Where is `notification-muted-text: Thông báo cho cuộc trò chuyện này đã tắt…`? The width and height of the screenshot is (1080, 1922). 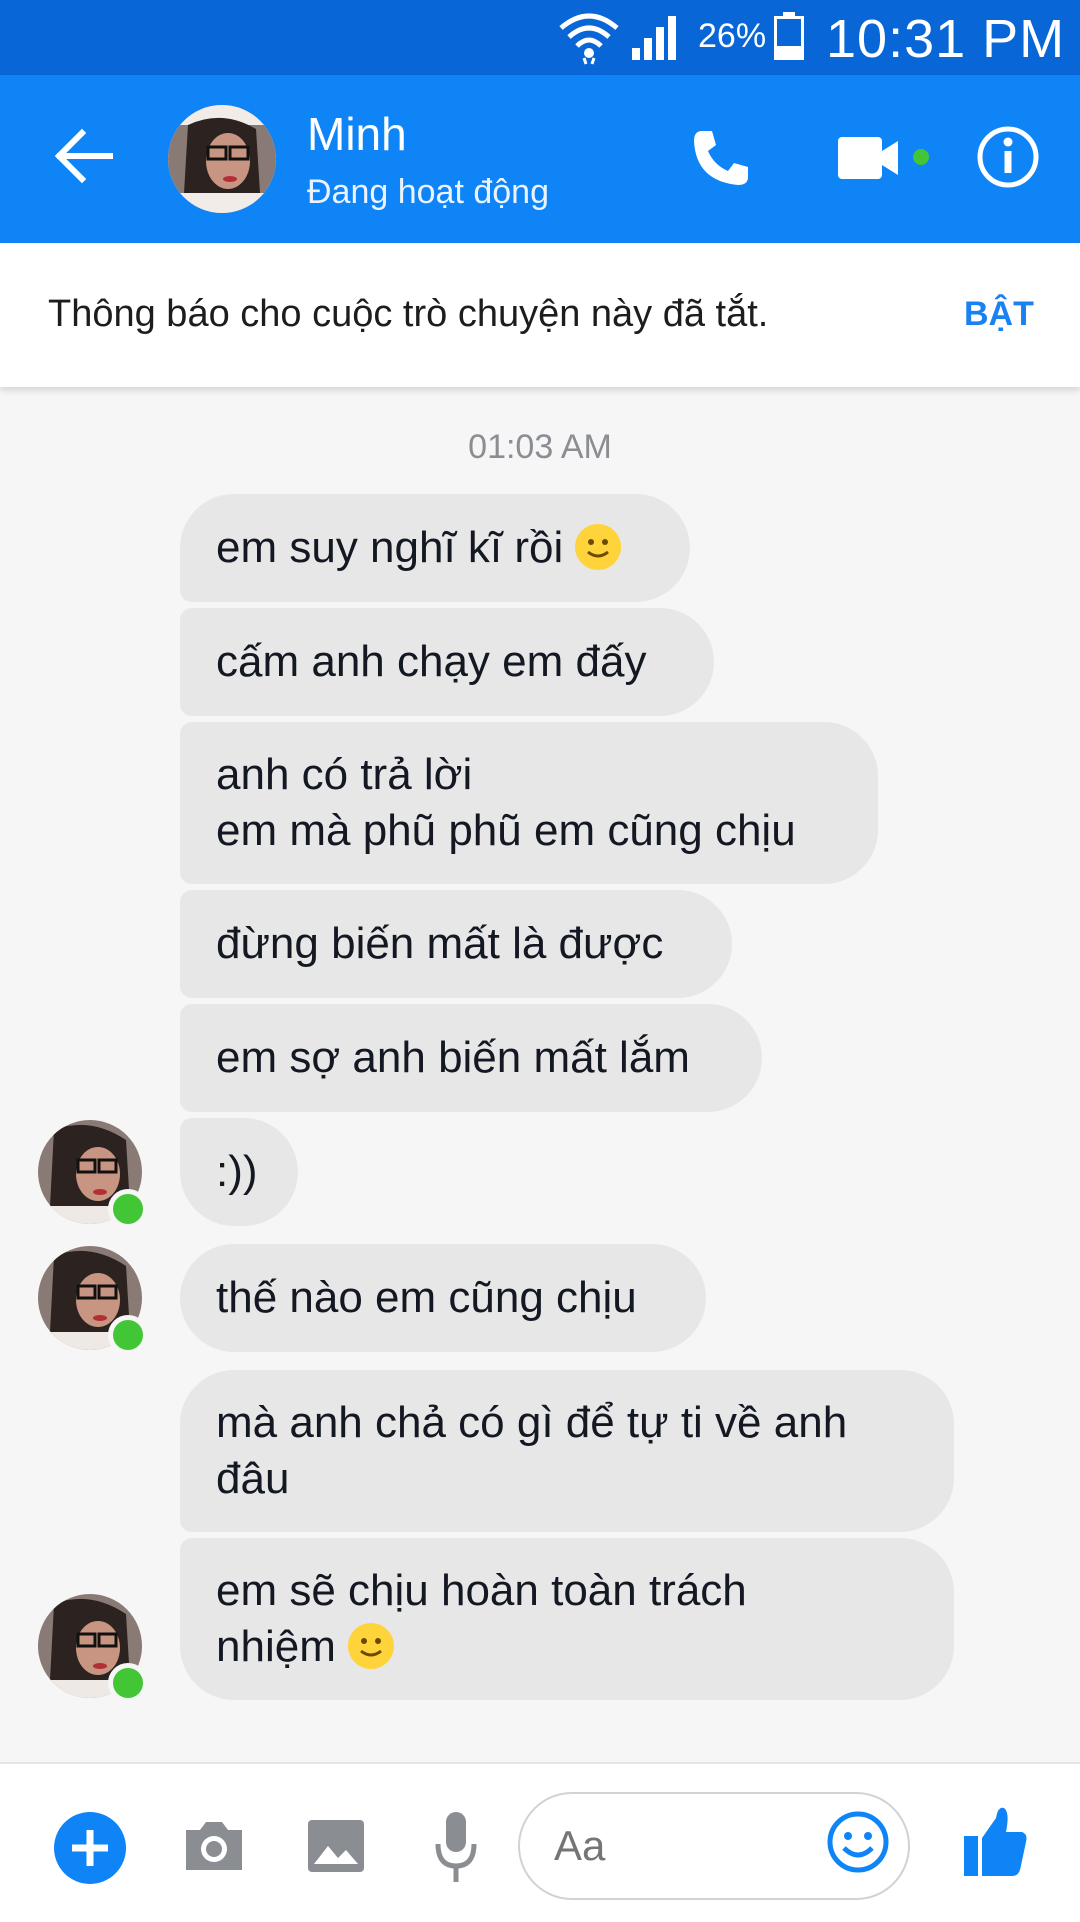
notification-muted-text: Thông báo cho cuộc trò chuyện này đã tắt… is located at coordinates (408, 314).